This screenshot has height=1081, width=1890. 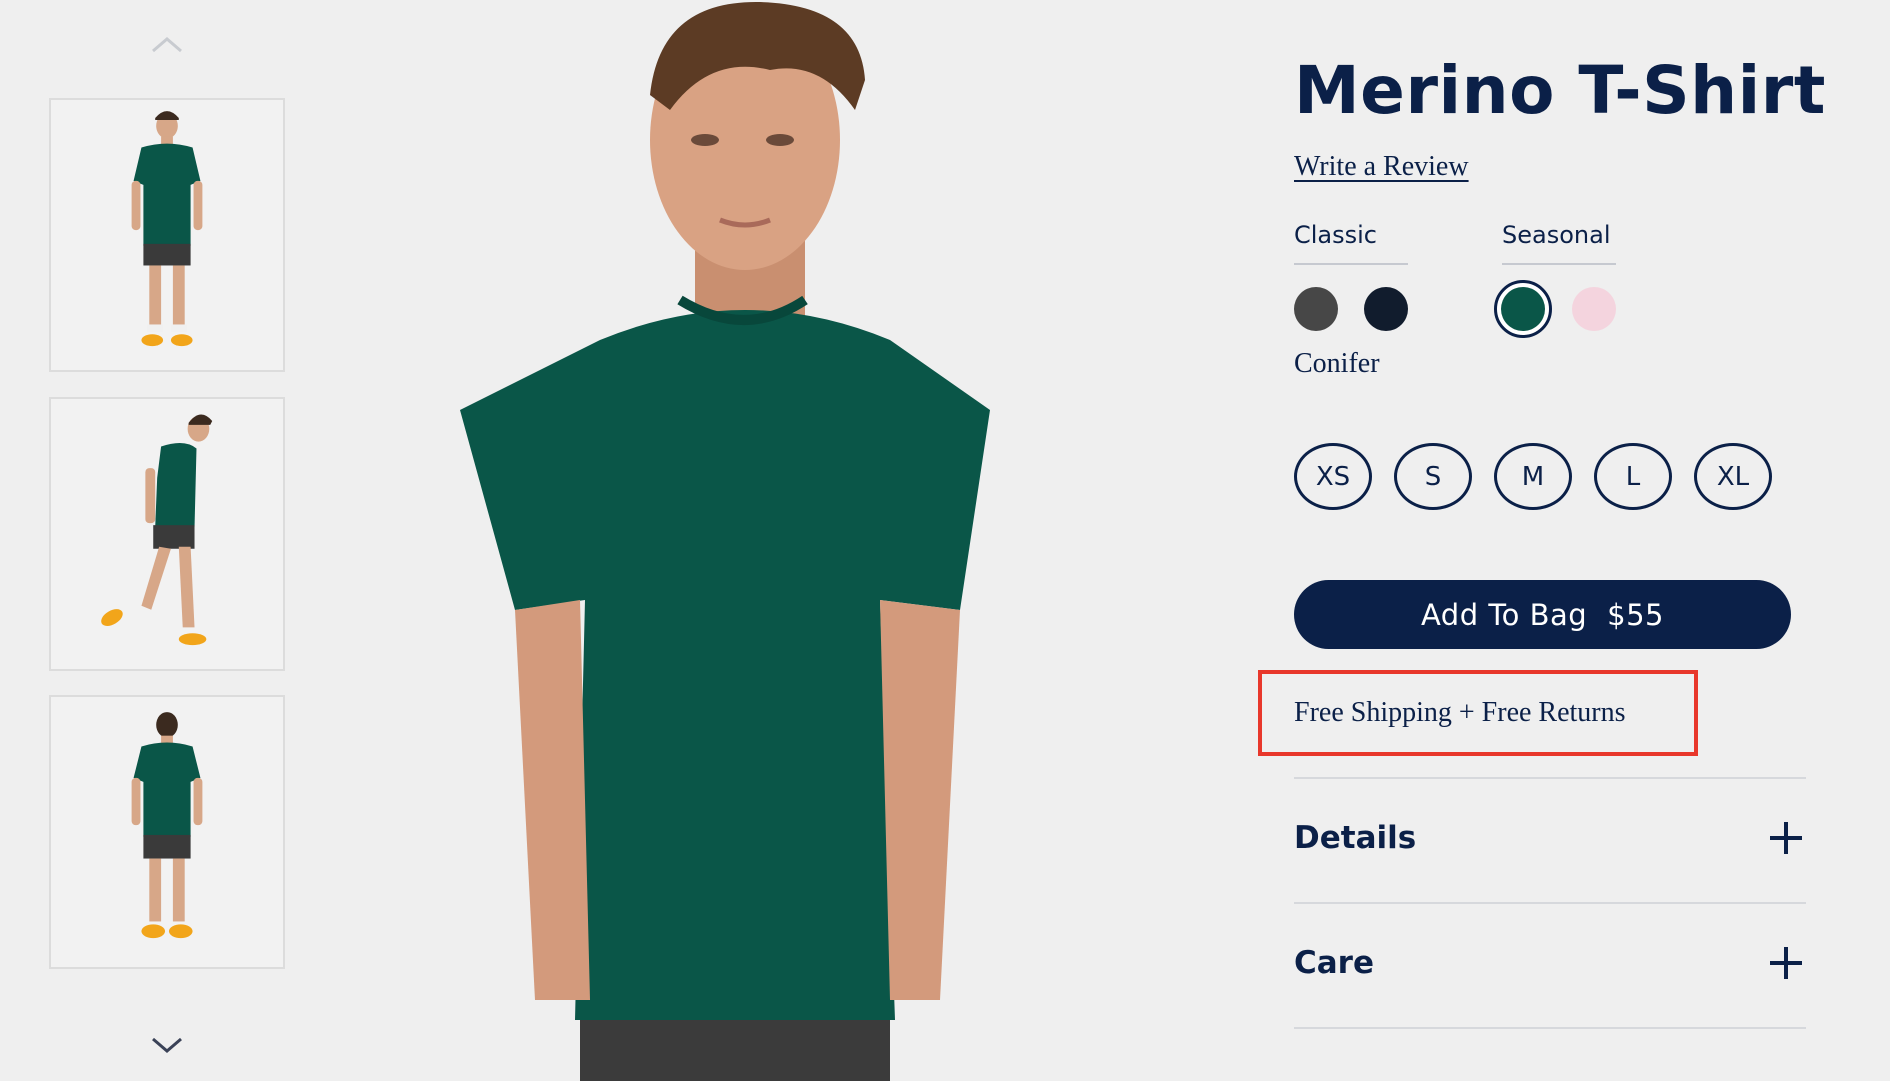 What do you see at coordinates (1550, 1028) in the screenshot?
I see `divider` at bounding box center [1550, 1028].